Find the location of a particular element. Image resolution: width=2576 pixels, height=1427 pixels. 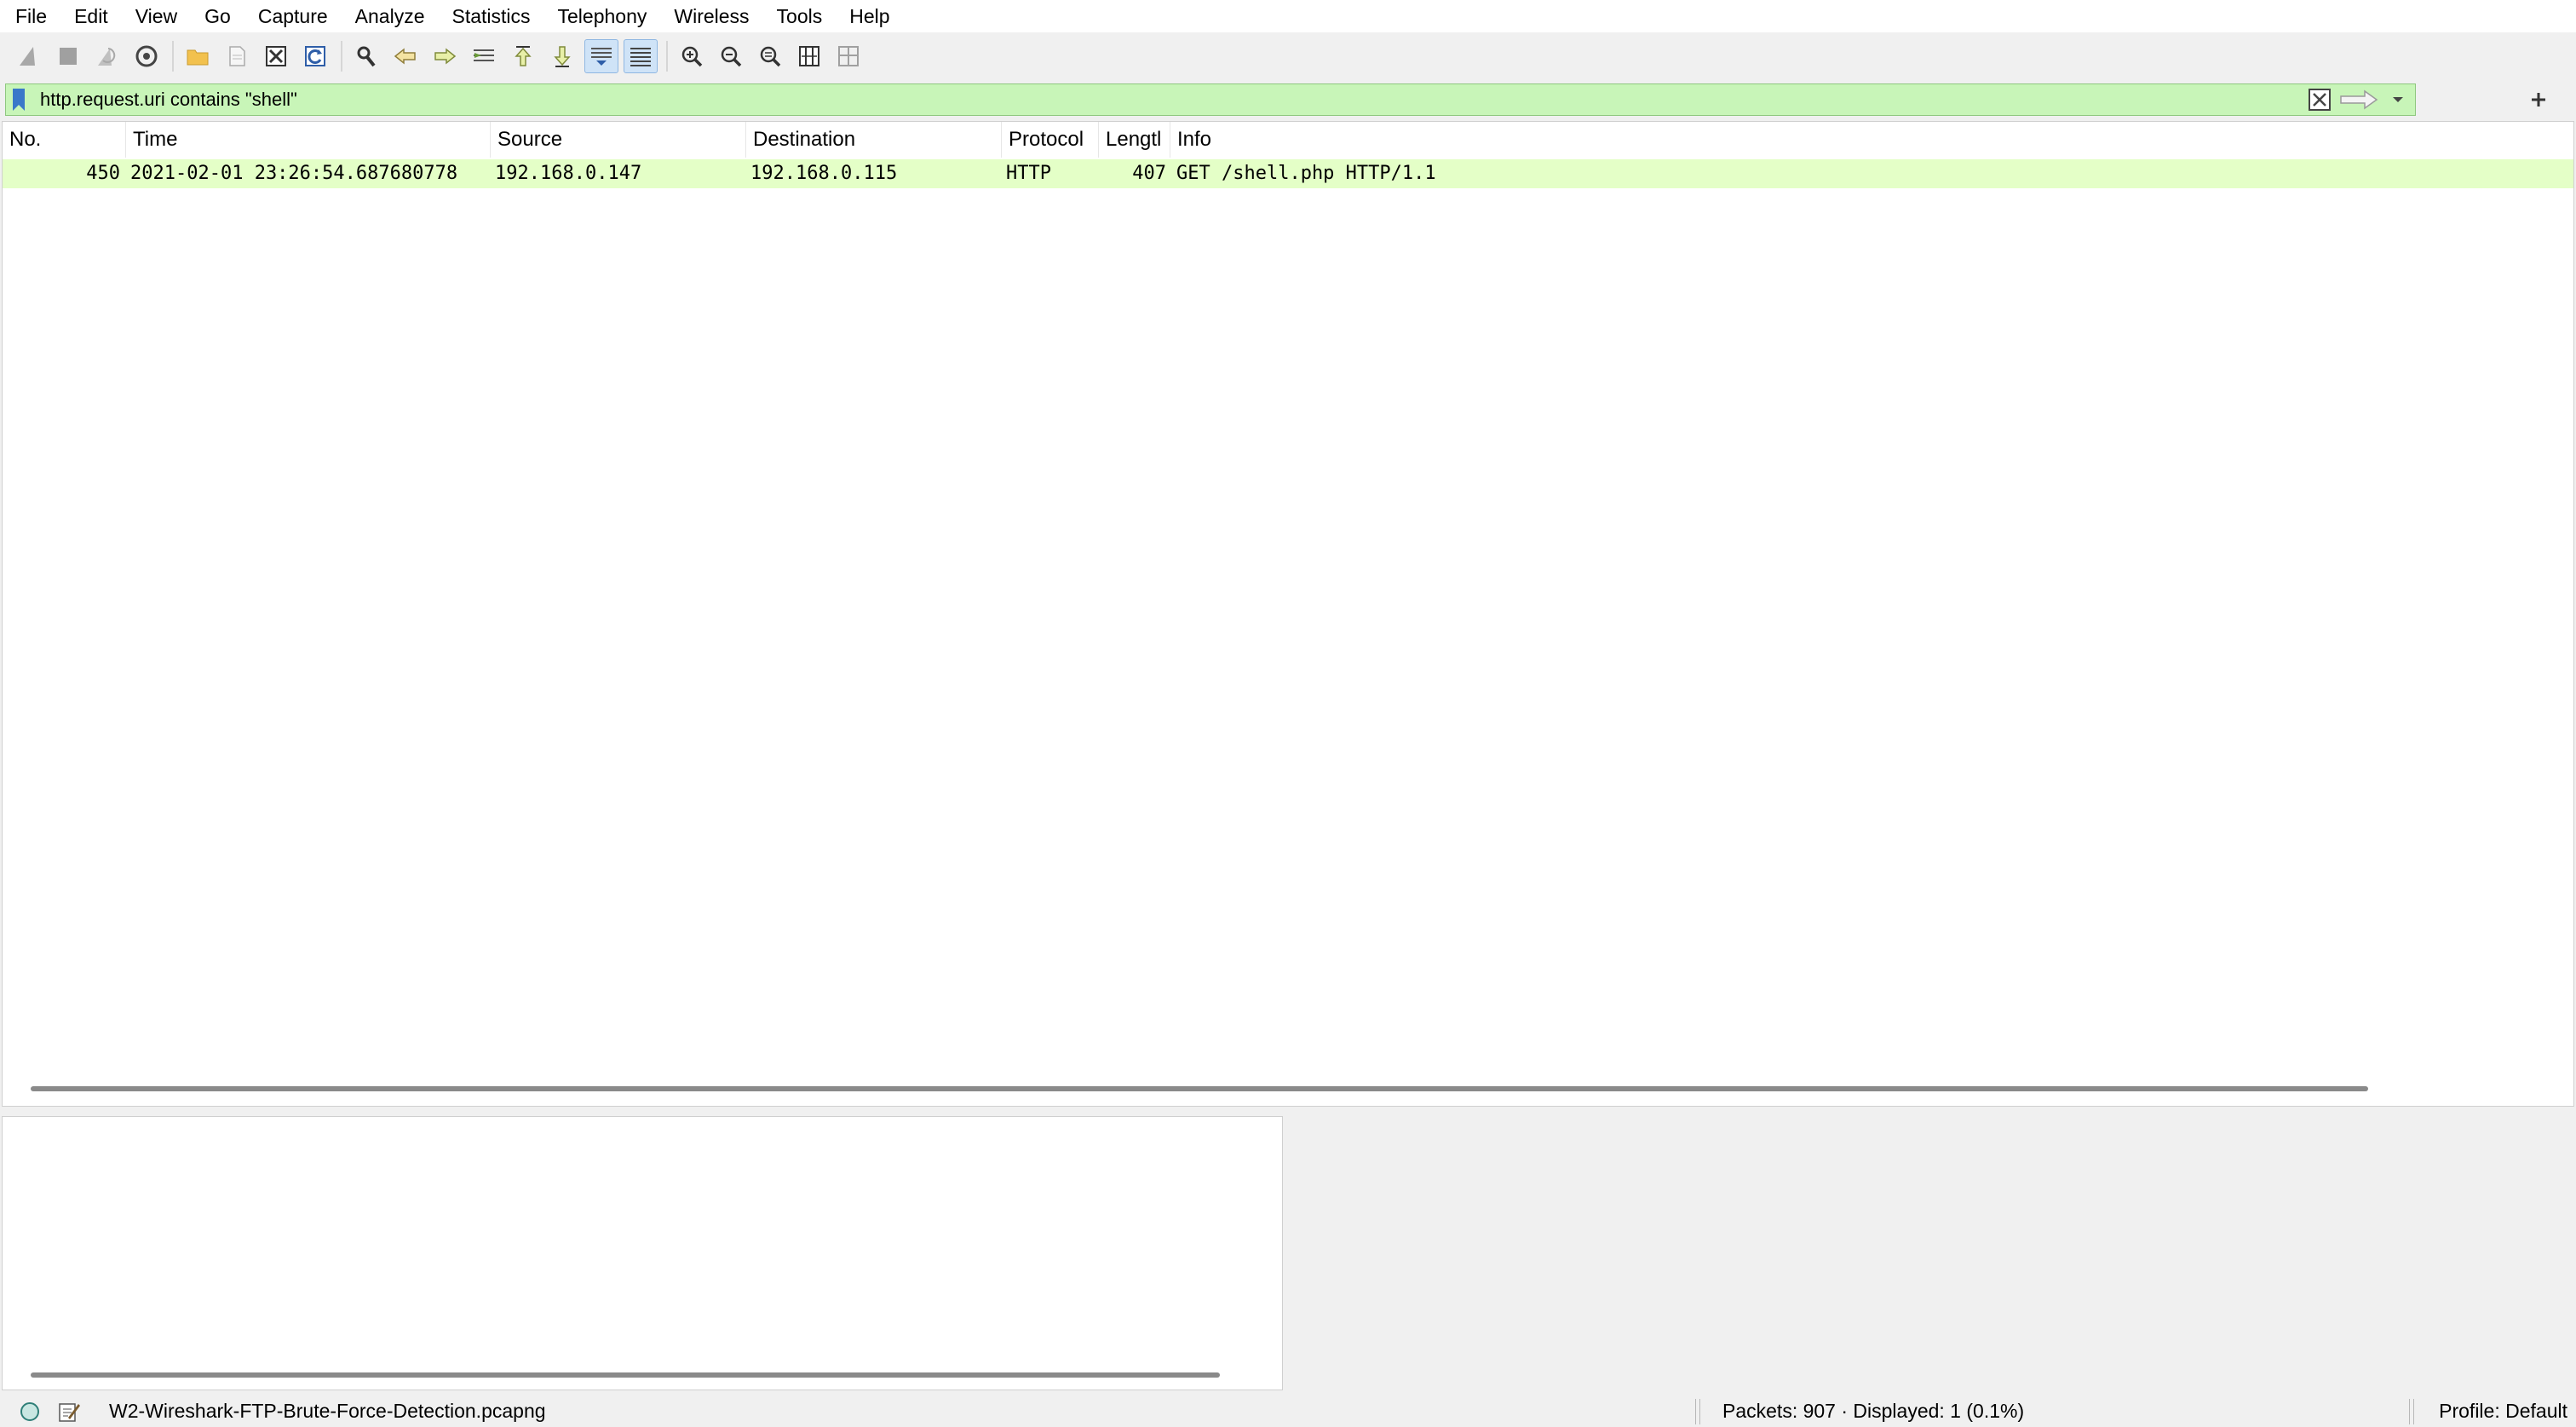

open-file-button is located at coordinates (198, 56).